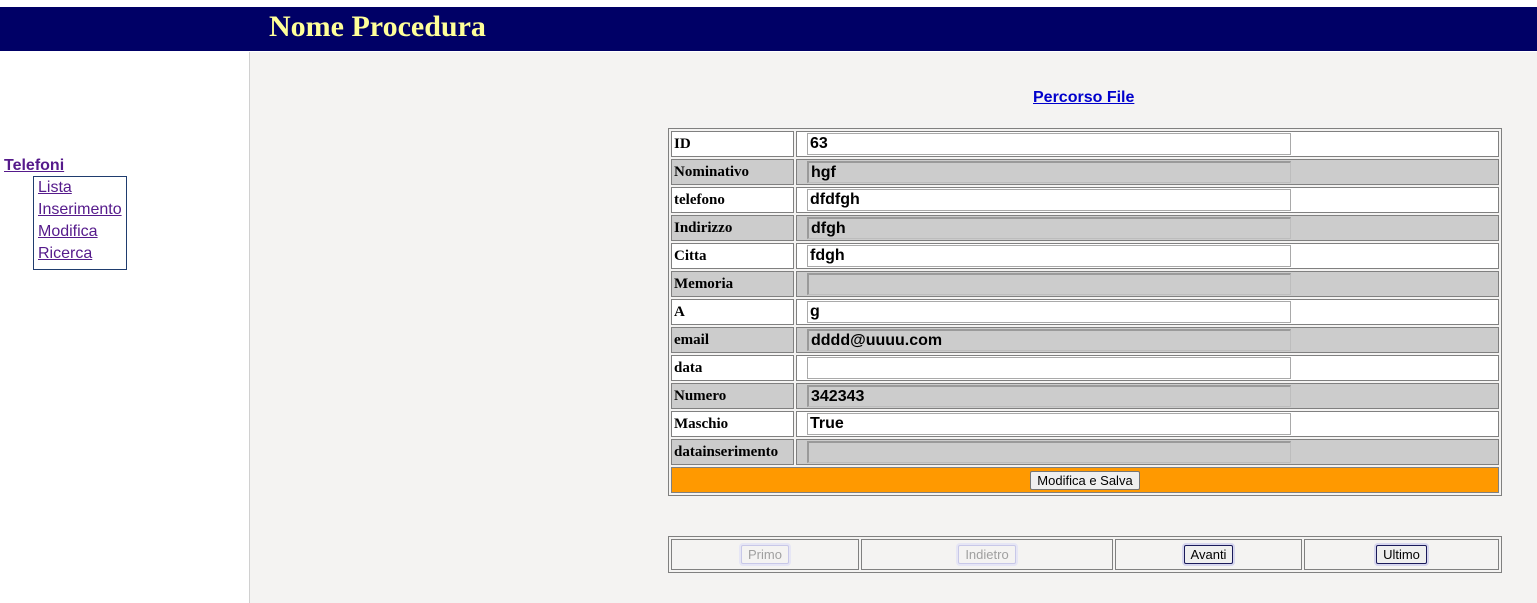  What do you see at coordinates (1049, 424) in the screenshot?
I see `maschio-field` at bounding box center [1049, 424].